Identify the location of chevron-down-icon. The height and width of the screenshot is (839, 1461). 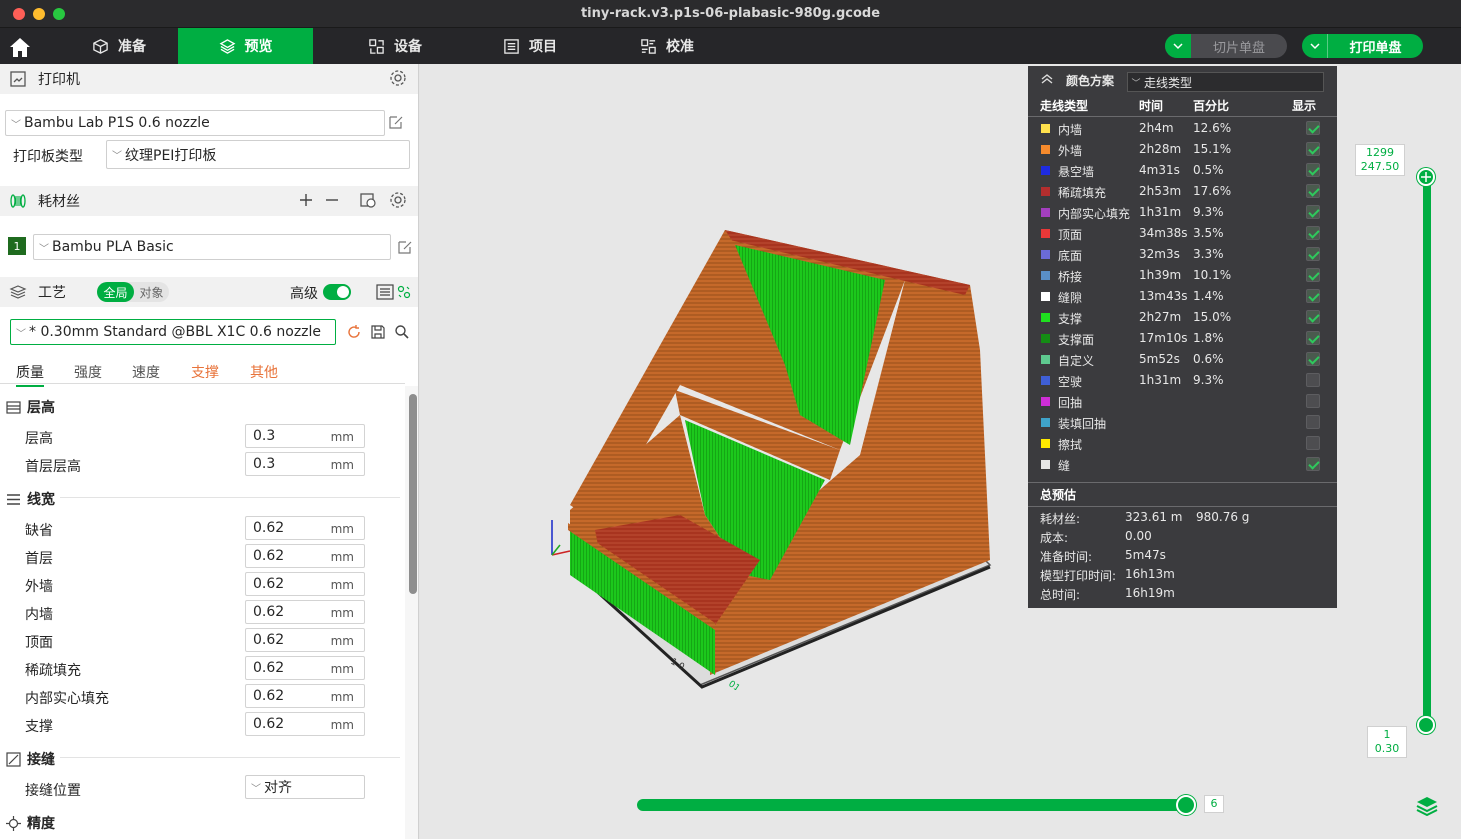
(1178, 45).